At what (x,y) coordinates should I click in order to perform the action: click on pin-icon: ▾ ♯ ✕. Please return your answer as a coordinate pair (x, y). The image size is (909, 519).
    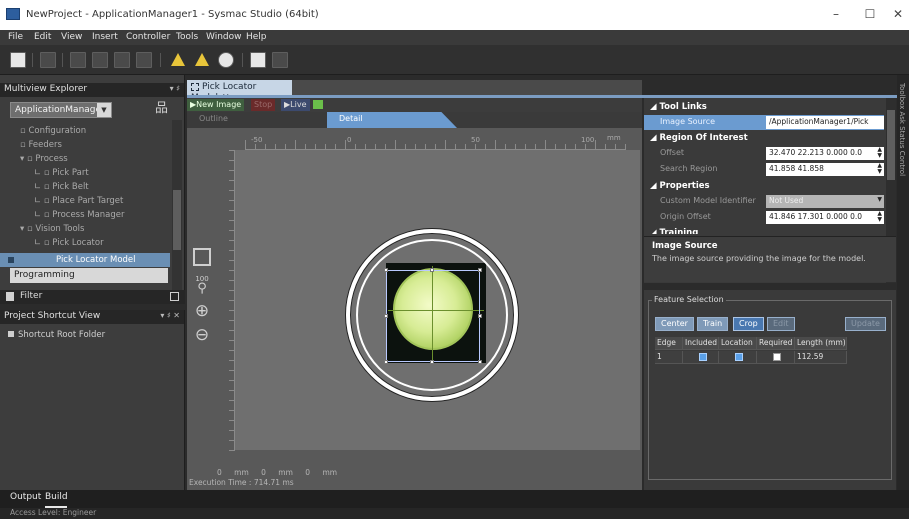
    Looking at the image, I should click on (170, 315).